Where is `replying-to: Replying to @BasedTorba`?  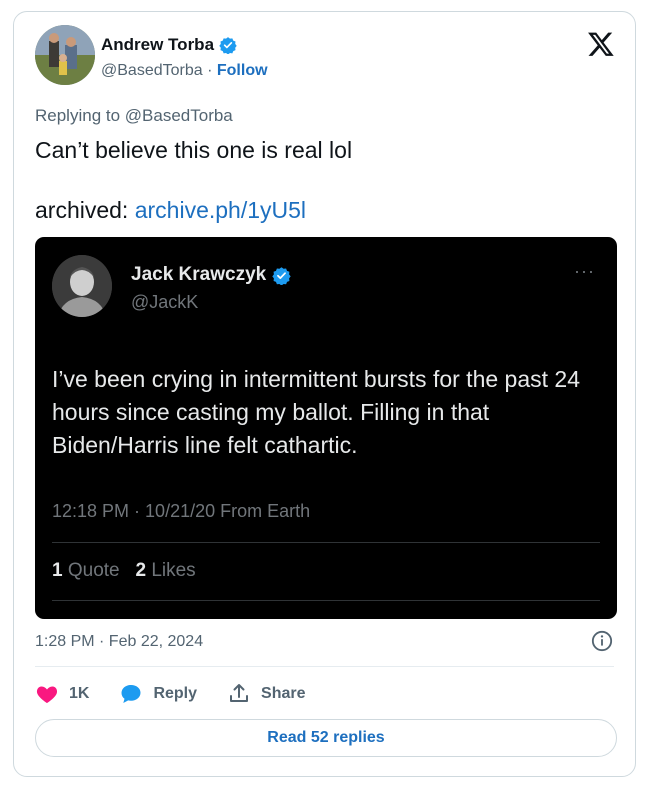
replying-to: Replying to @BasedTorba is located at coordinates (134, 115).